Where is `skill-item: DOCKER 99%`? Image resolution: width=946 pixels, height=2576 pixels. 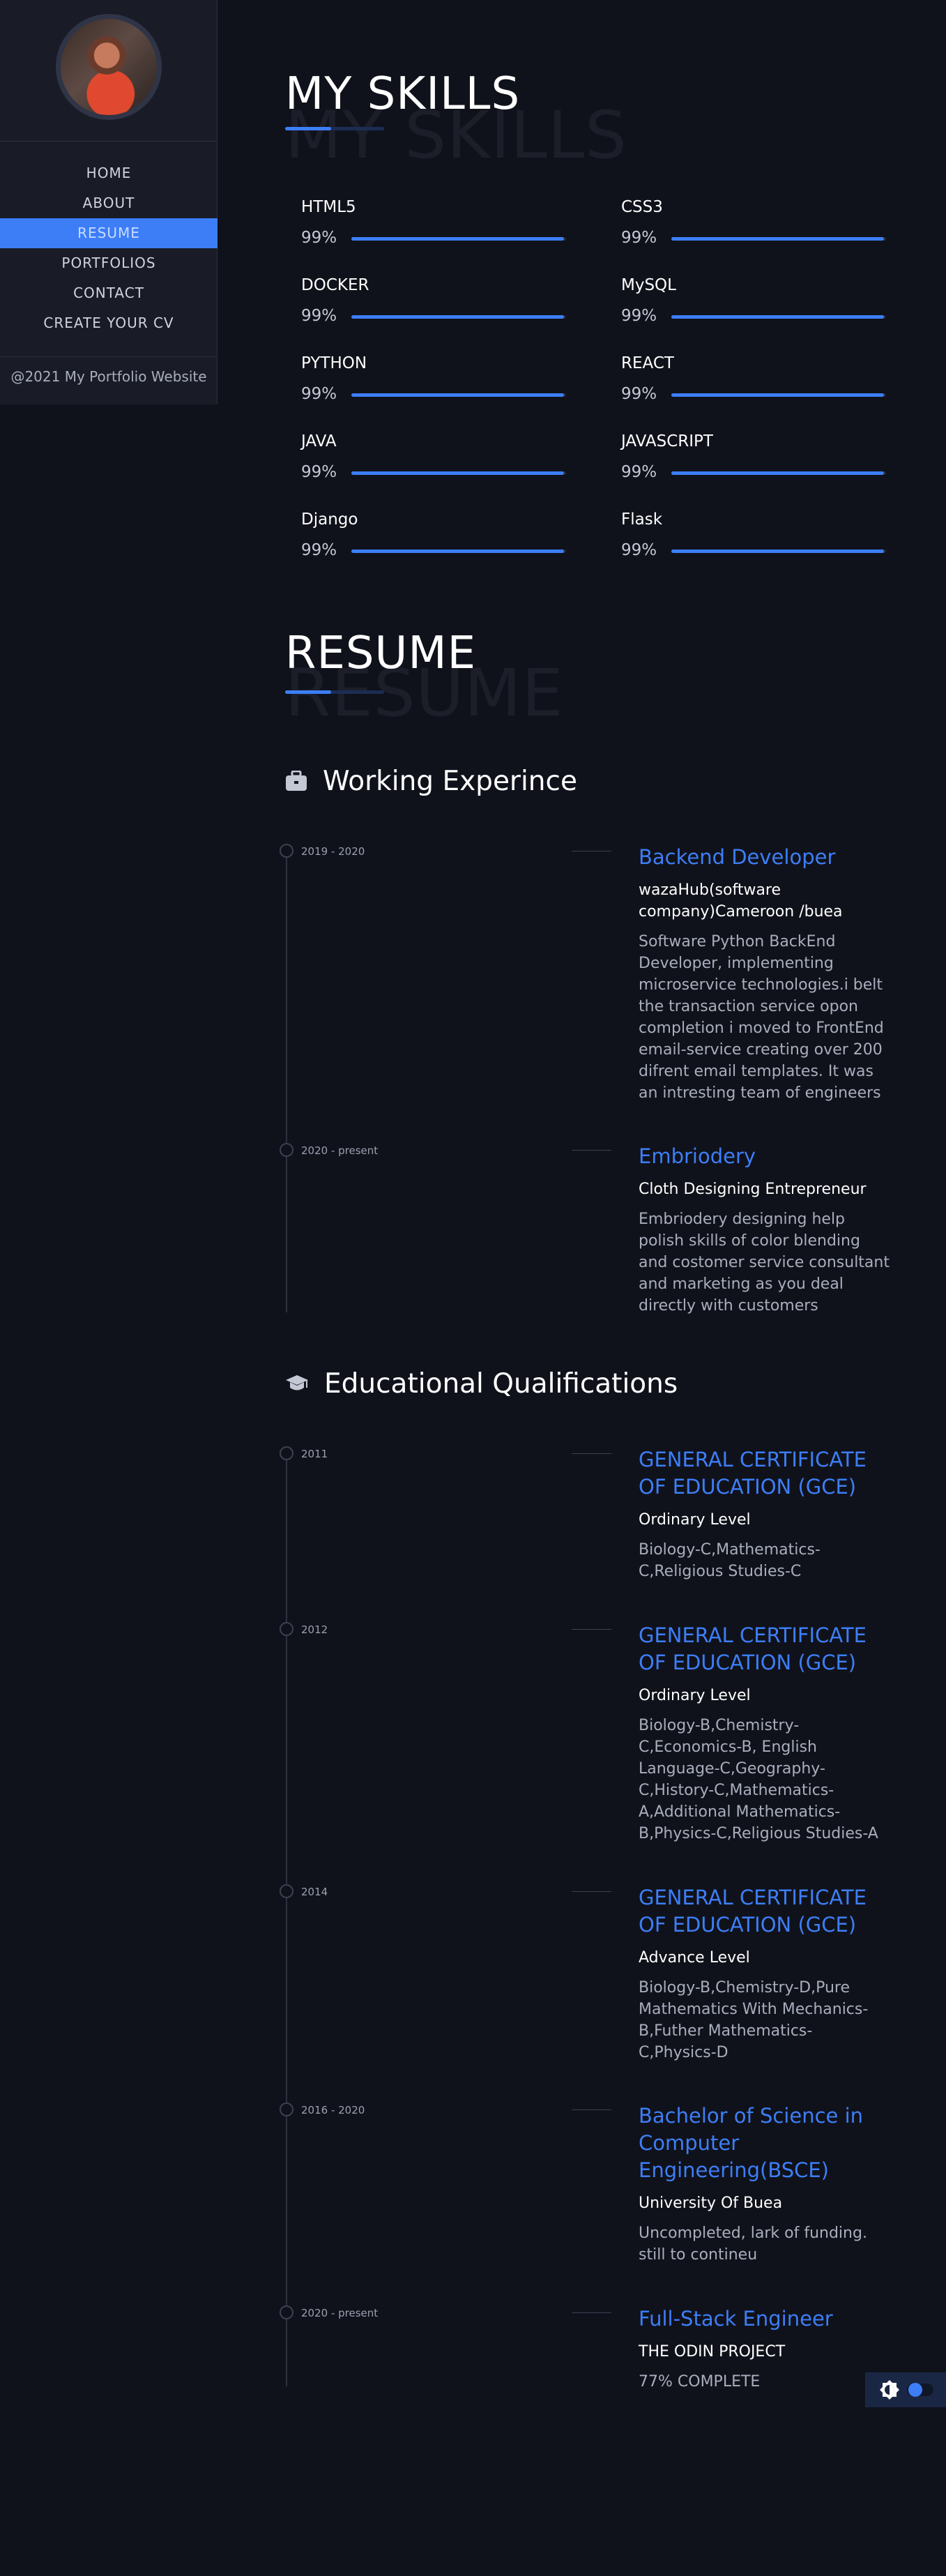
skill-item: DOCKER 99% is located at coordinates (433, 300).